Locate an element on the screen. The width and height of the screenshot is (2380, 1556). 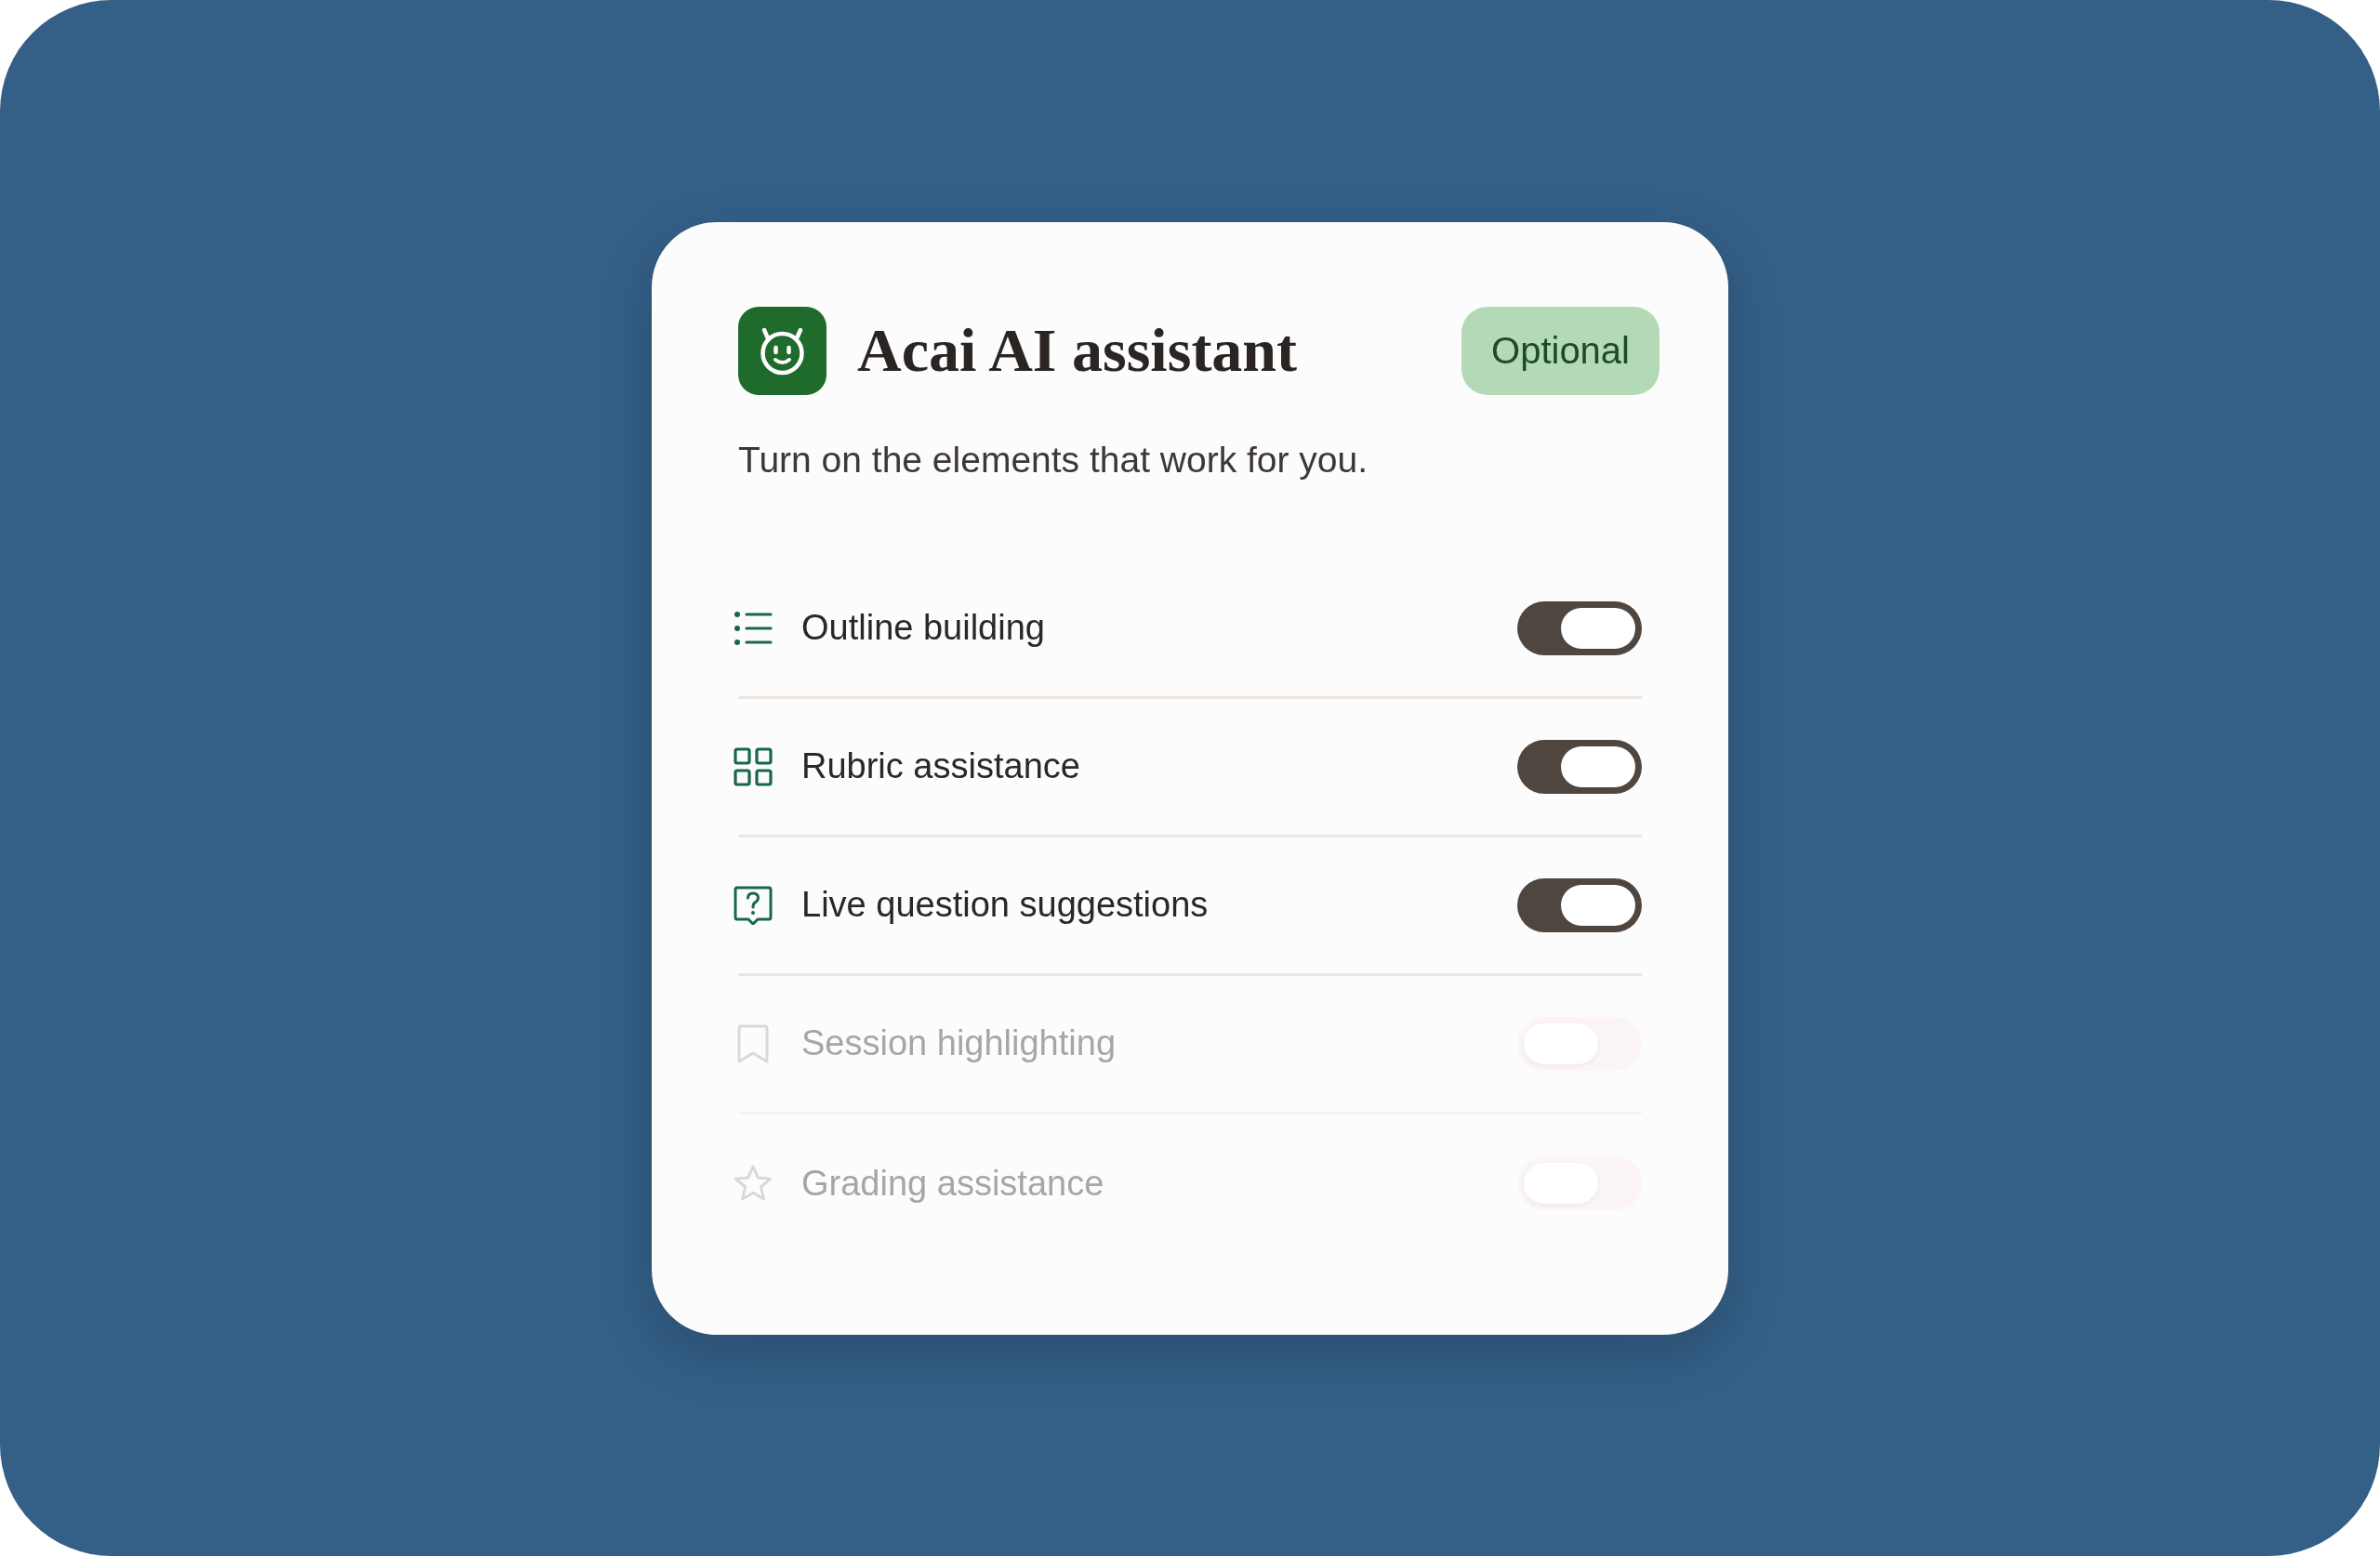
feature-label: Live question suggestions is located at coordinates (1005, 905).